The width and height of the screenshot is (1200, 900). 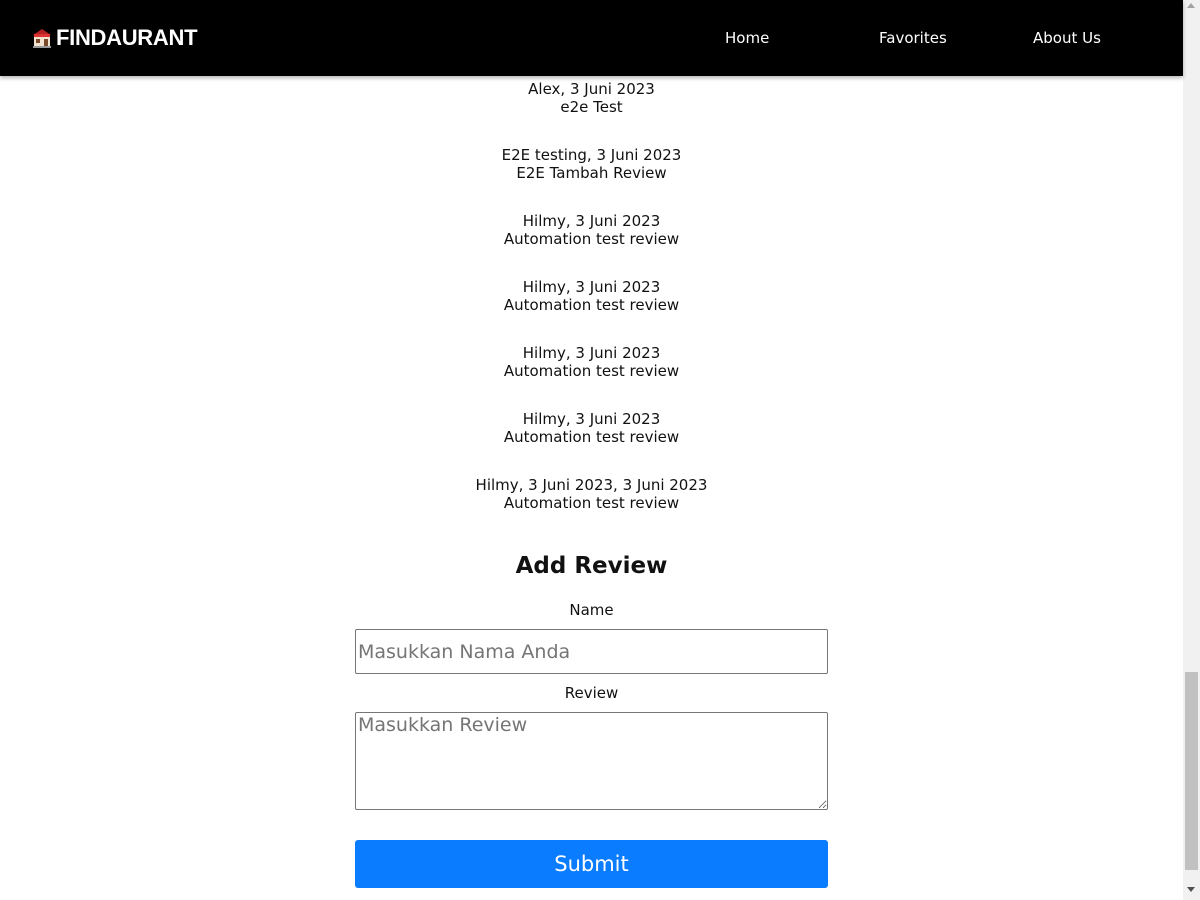 What do you see at coordinates (1191, 5) in the screenshot?
I see `scroll-up-arrow-icon` at bounding box center [1191, 5].